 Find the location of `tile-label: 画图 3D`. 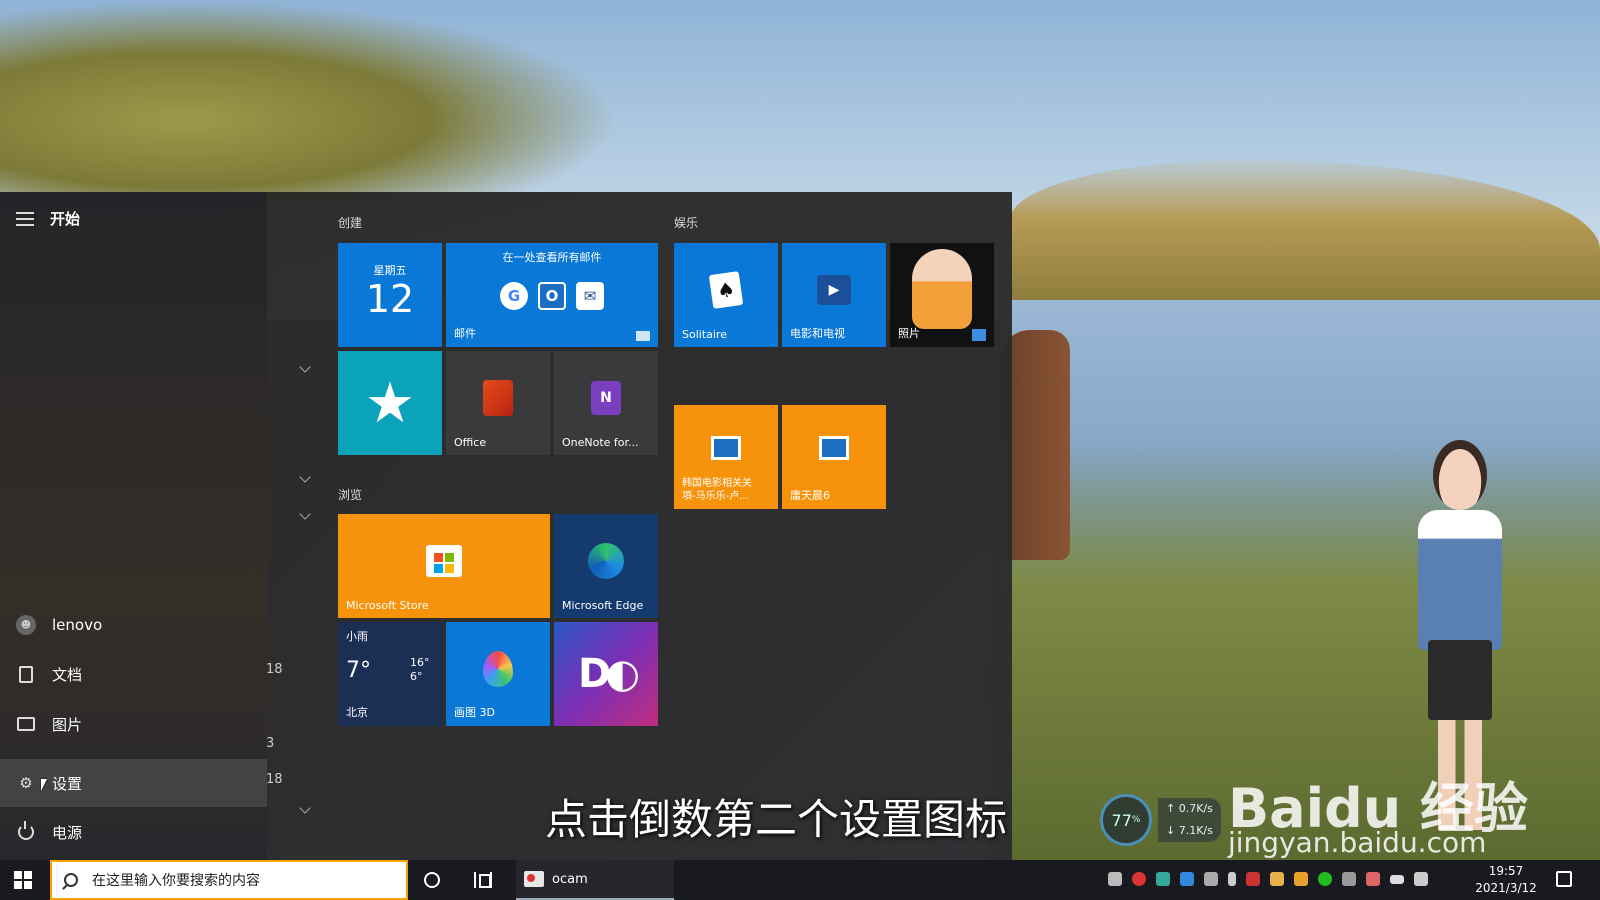

tile-label: 画图 3D is located at coordinates (474, 712).